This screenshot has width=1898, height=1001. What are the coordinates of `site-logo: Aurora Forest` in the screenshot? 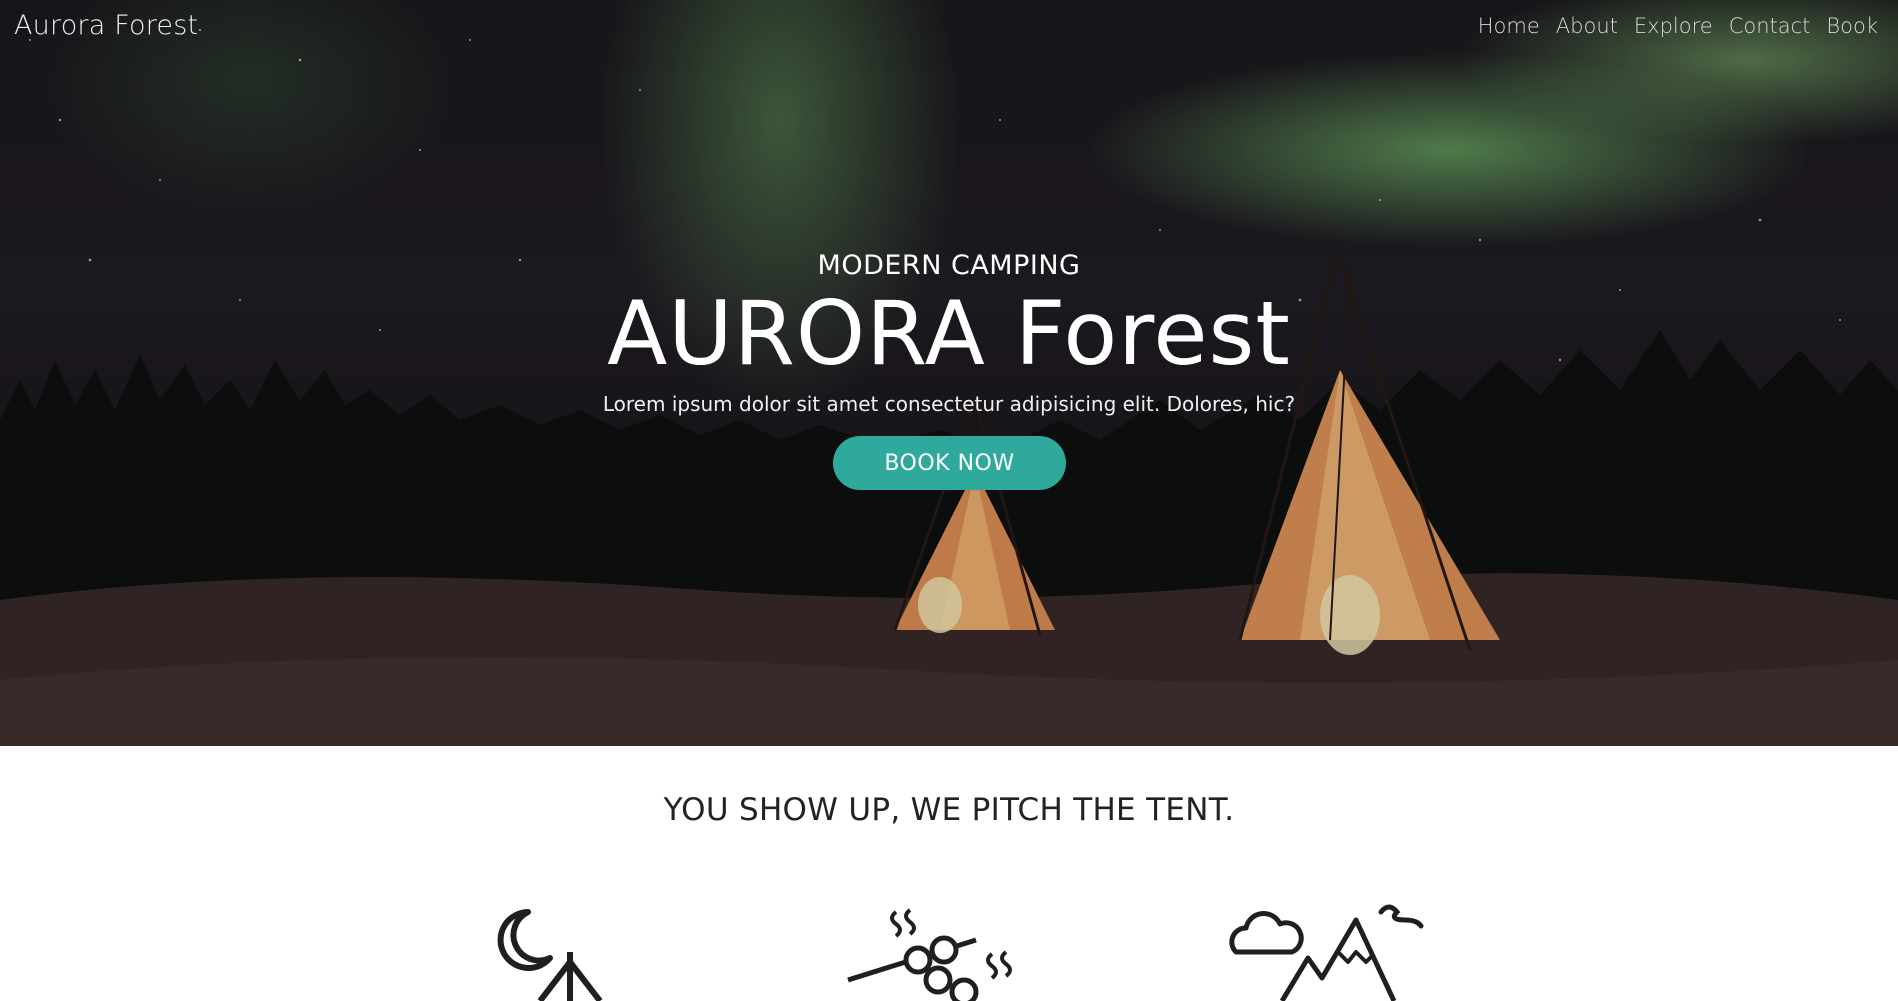 It's located at (106, 25).